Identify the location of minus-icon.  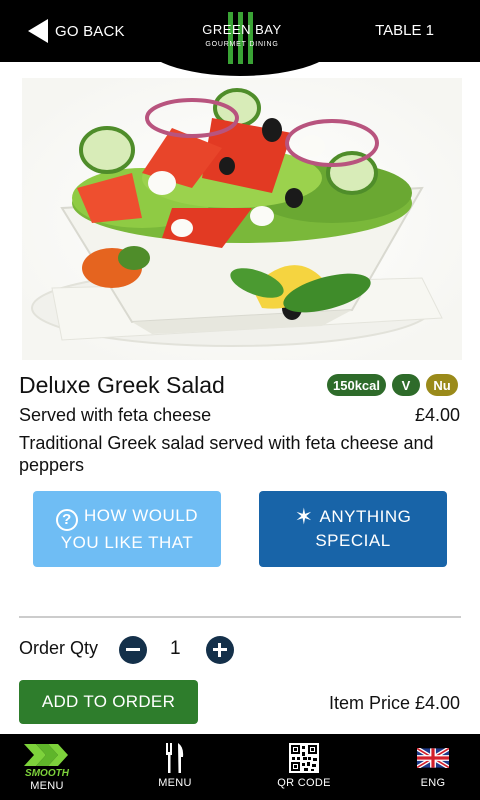
(133, 649).